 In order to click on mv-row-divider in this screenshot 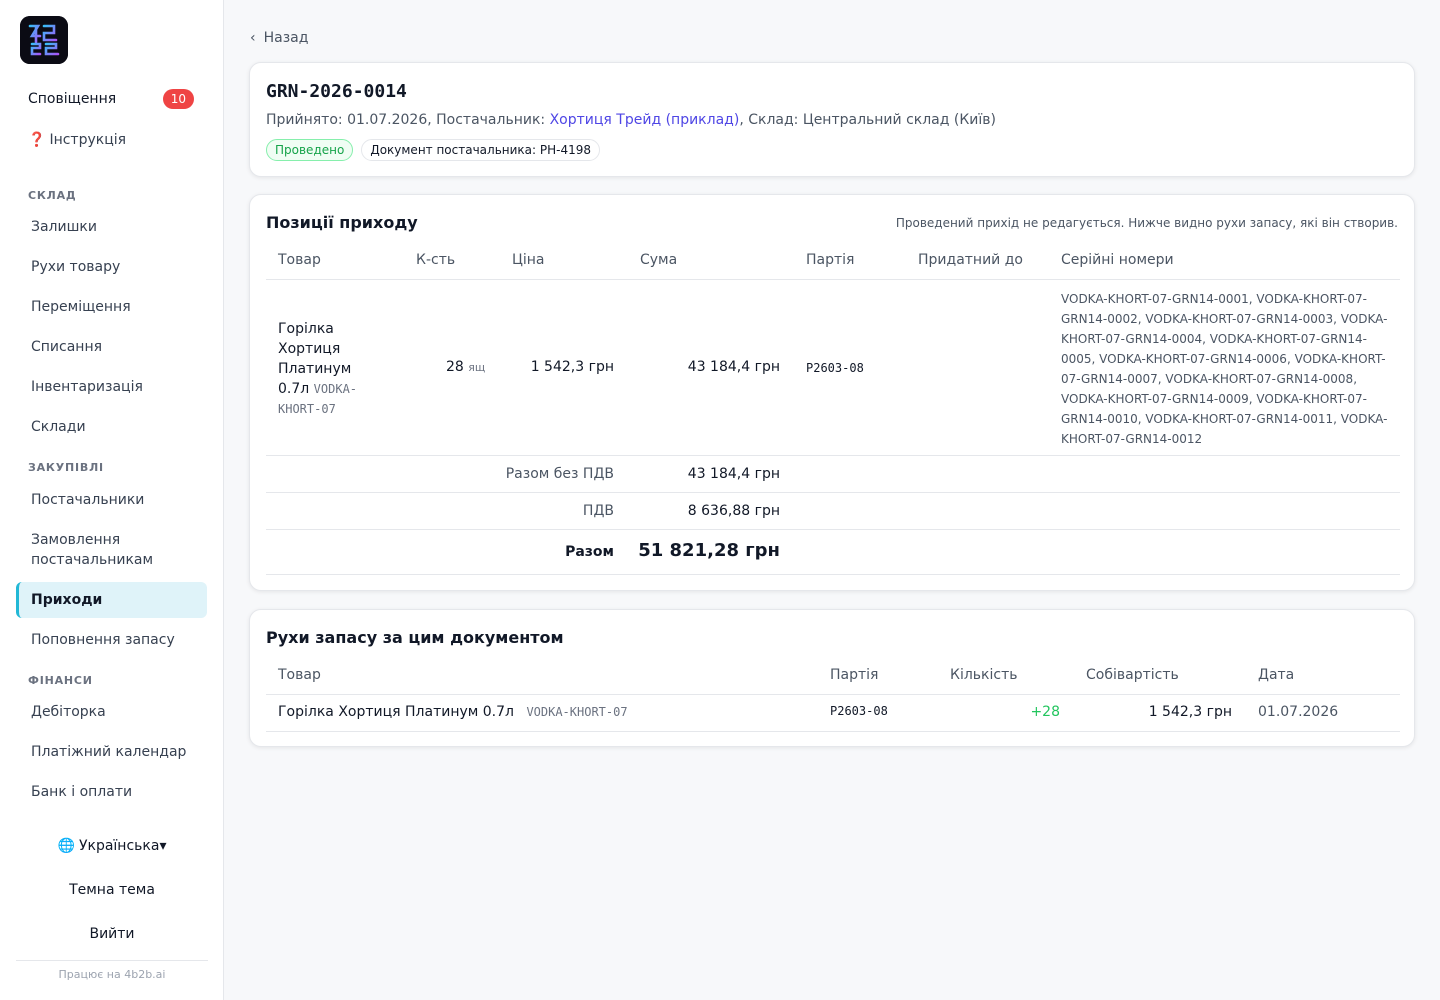, I will do `click(833, 731)`.